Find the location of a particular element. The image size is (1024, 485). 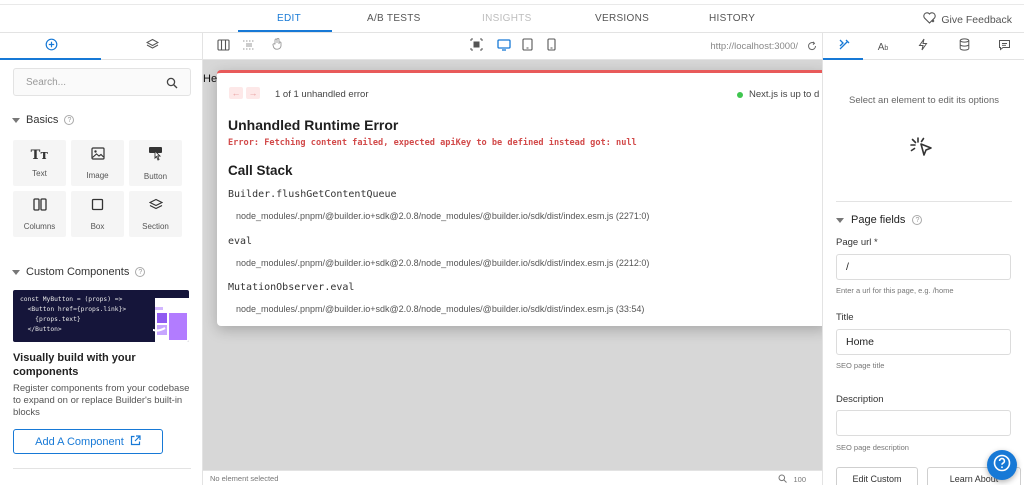

reload-button is located at coordinates (812, 47).